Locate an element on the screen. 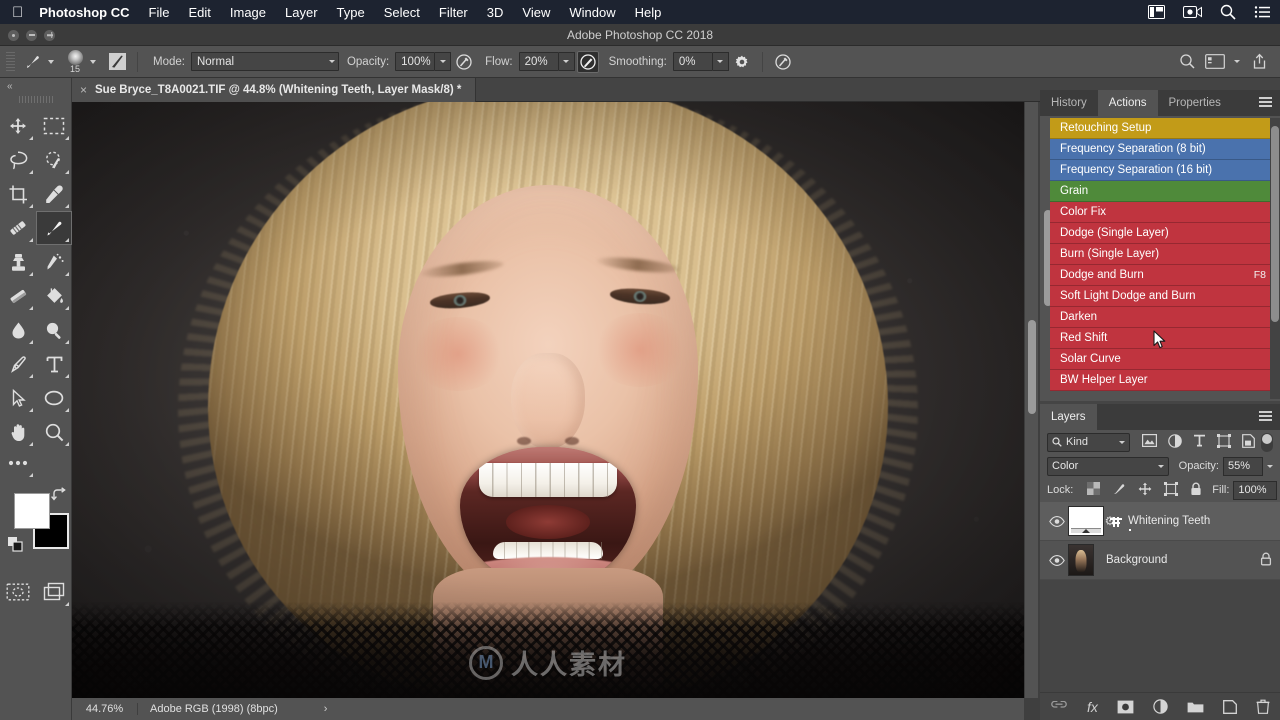 The width and height of the screenshot is (1280, 720). swap-colors-icon is located at coordinates (59, 496).